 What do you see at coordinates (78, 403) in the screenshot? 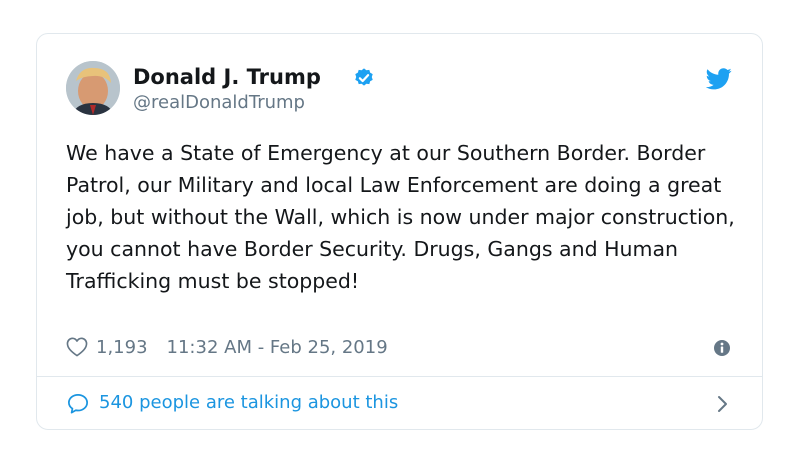
I see `speech-bubble-icon` at bounding box center [78, 403].